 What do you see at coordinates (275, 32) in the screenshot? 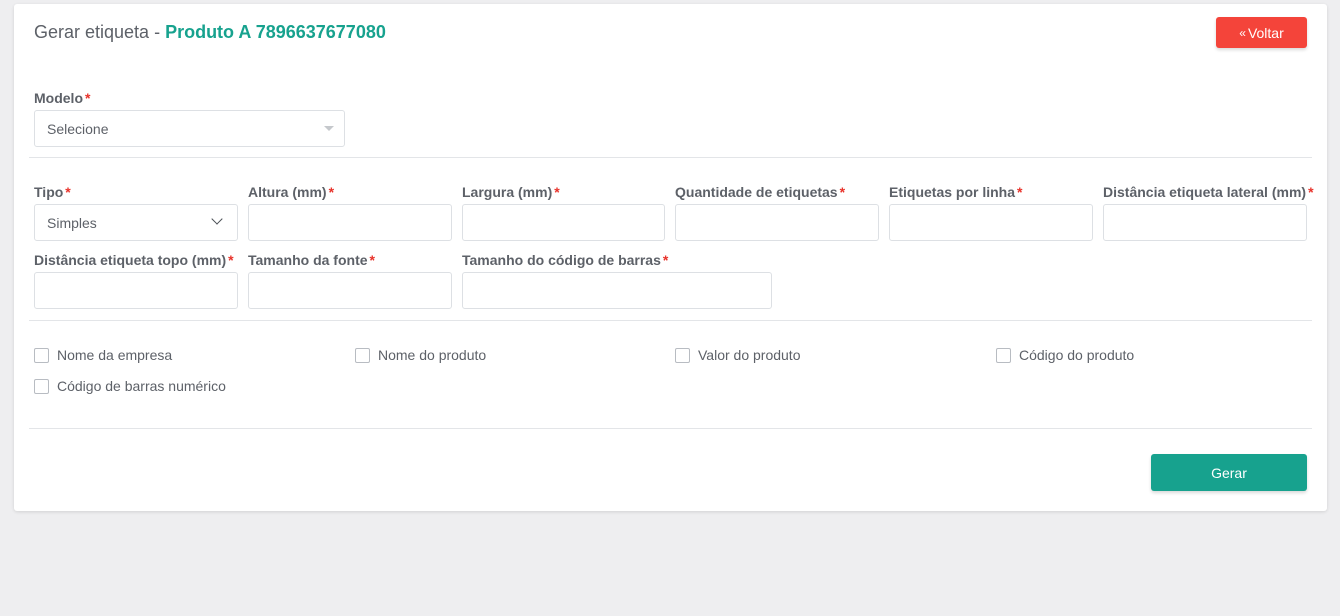
I see `product-name: Produto A 7896637677080` at bounding box center [275, 32].